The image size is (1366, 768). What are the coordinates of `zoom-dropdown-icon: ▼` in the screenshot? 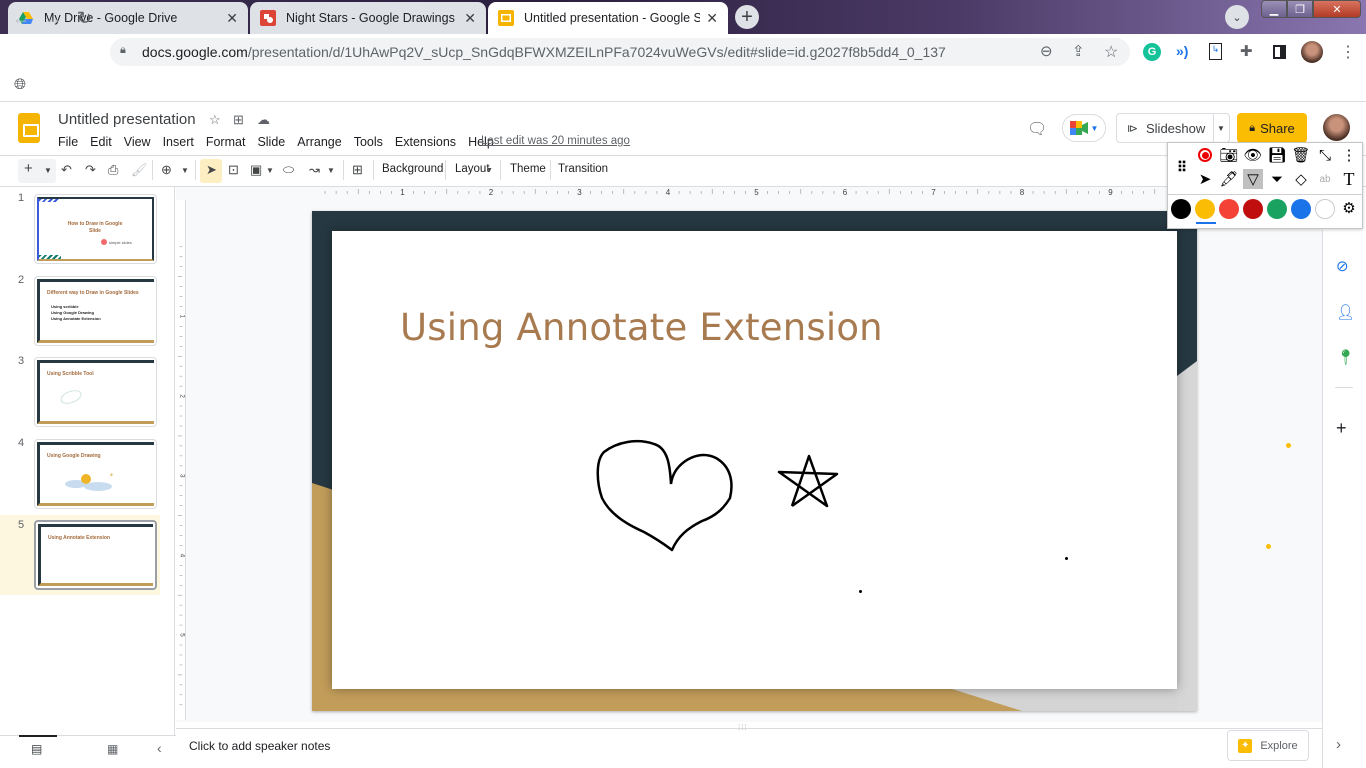 It's located at (185, 170).